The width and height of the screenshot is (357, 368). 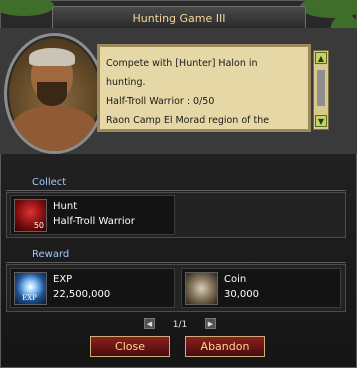 What do you see at coordinates (65, 206) in the screenshot?
I see `collect-item-name: Hunt` at bounding box center [65, 206].